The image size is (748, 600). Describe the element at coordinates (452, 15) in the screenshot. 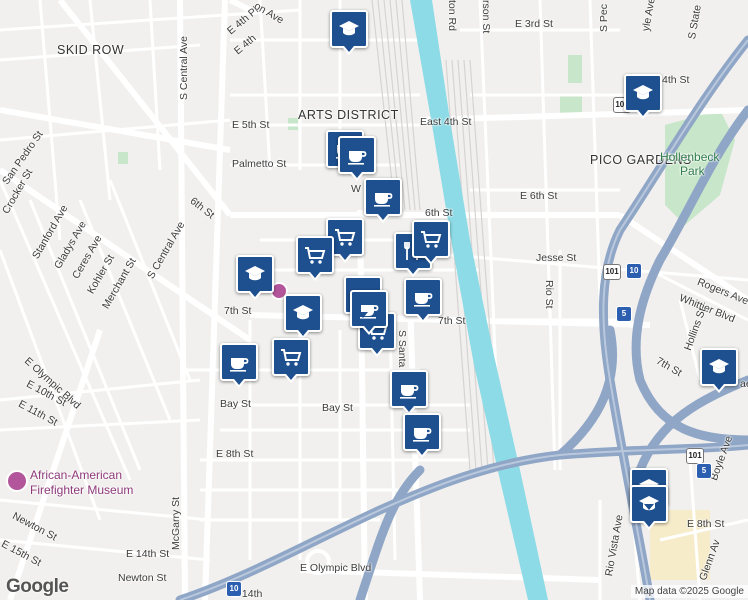

I see `street-label: ton Rd` at that location.